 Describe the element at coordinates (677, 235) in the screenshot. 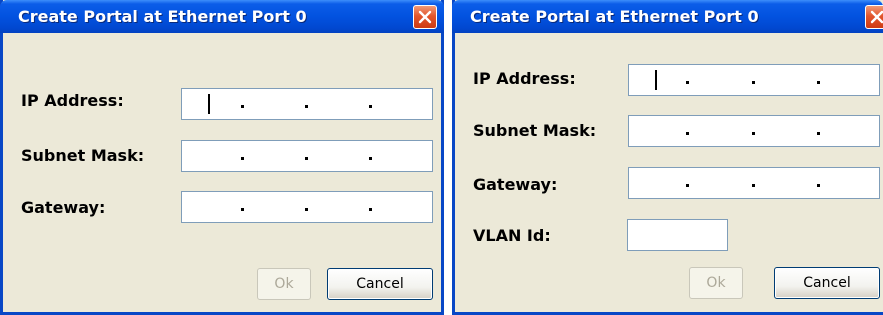

I see `vlan-id-input` at that location.